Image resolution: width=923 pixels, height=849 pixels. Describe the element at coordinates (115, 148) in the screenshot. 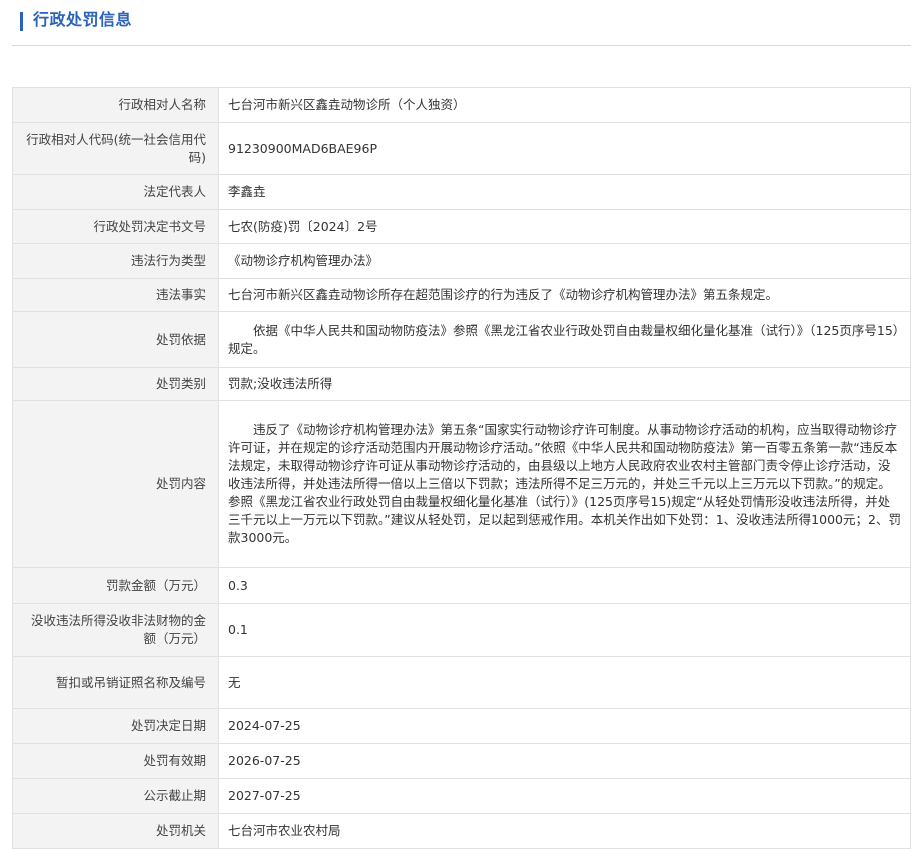

I see `label-credit-code: 行政相对人代码(统一社会信用代码)` at that location.